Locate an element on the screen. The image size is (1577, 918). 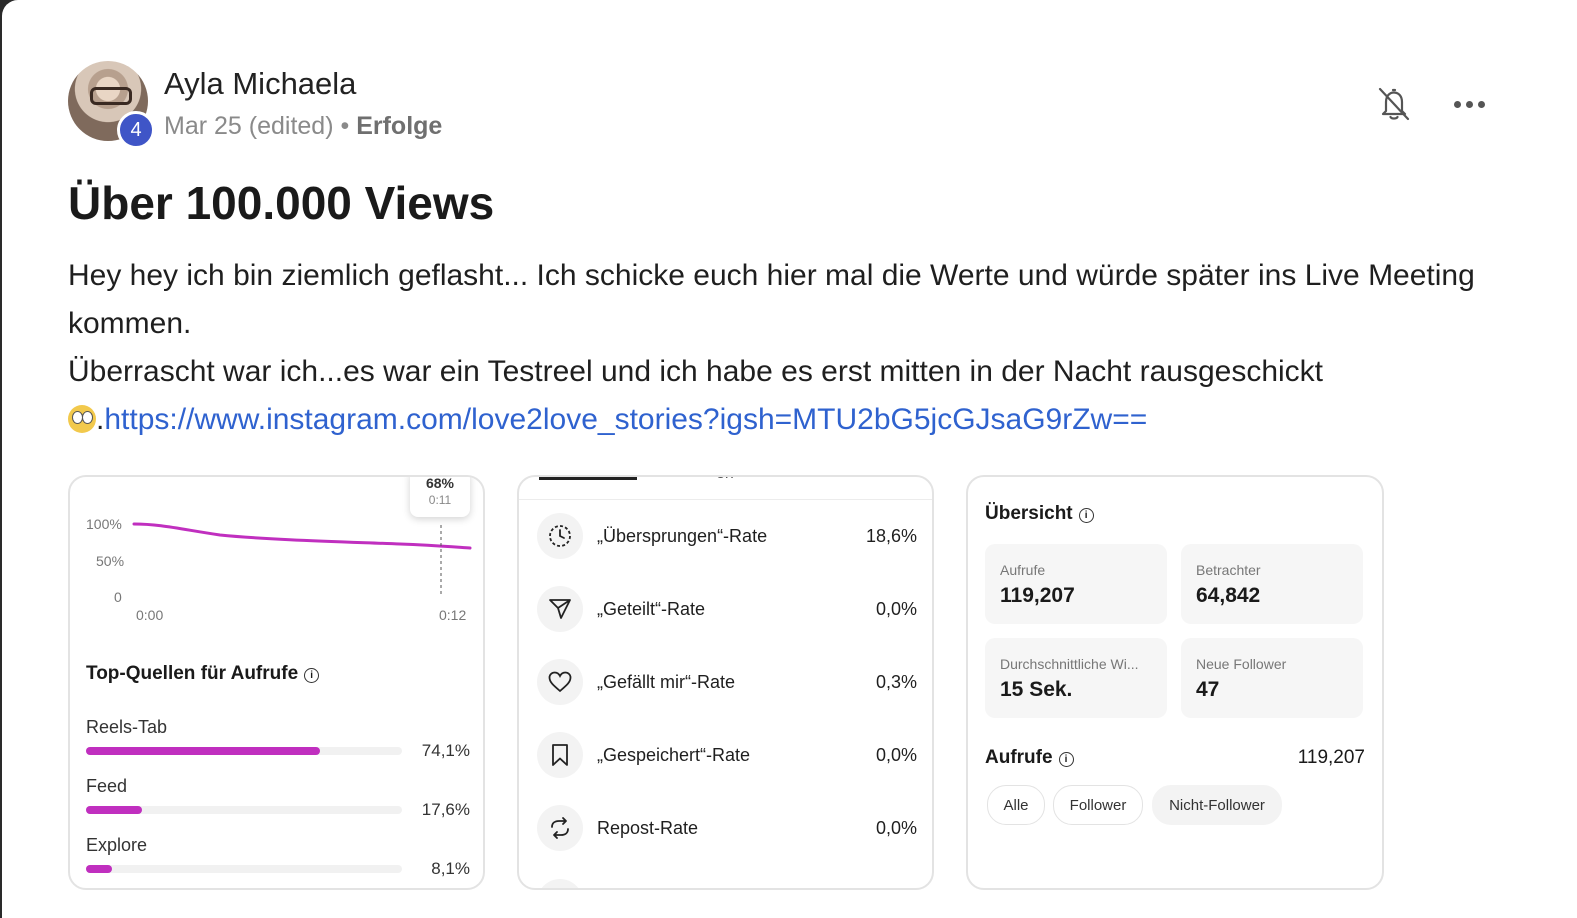
flushed-face-emoji-icon is located at coordinates (82, 419).